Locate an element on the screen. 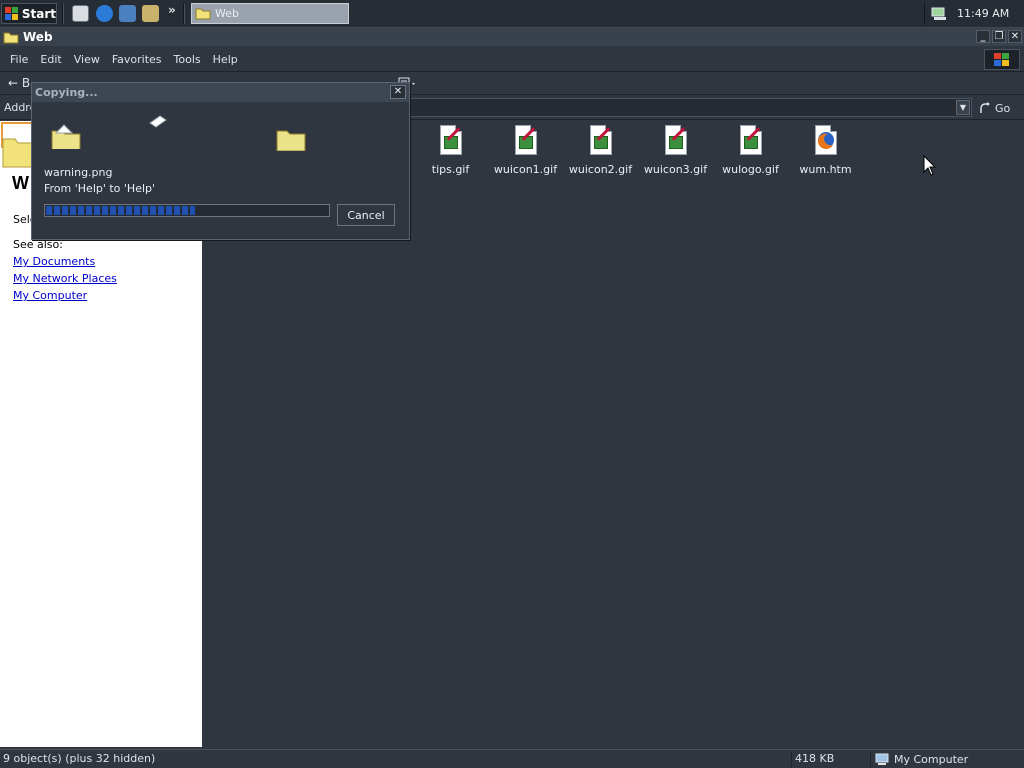  back-button: ← B is located at coordinates (19, 83).